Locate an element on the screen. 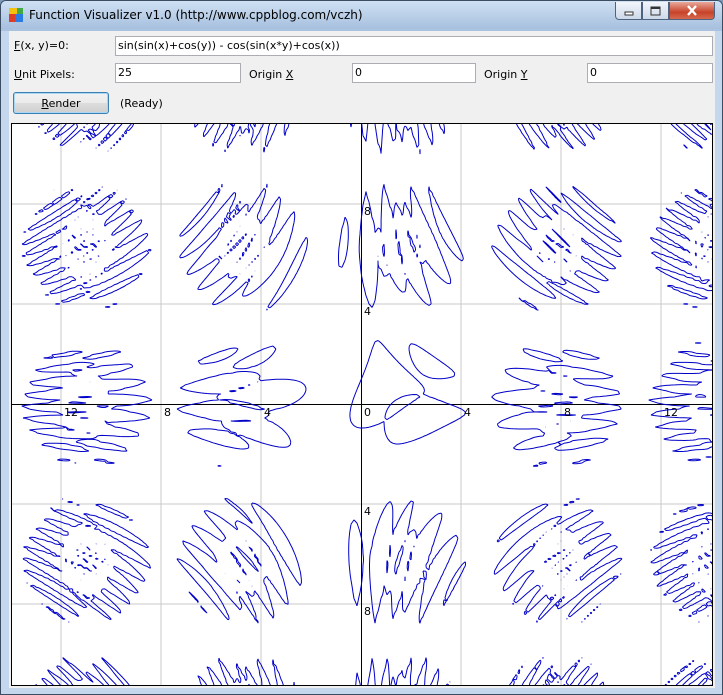  unit-pixels-label: Unit Pixels: is located at coordinates (44, 74).